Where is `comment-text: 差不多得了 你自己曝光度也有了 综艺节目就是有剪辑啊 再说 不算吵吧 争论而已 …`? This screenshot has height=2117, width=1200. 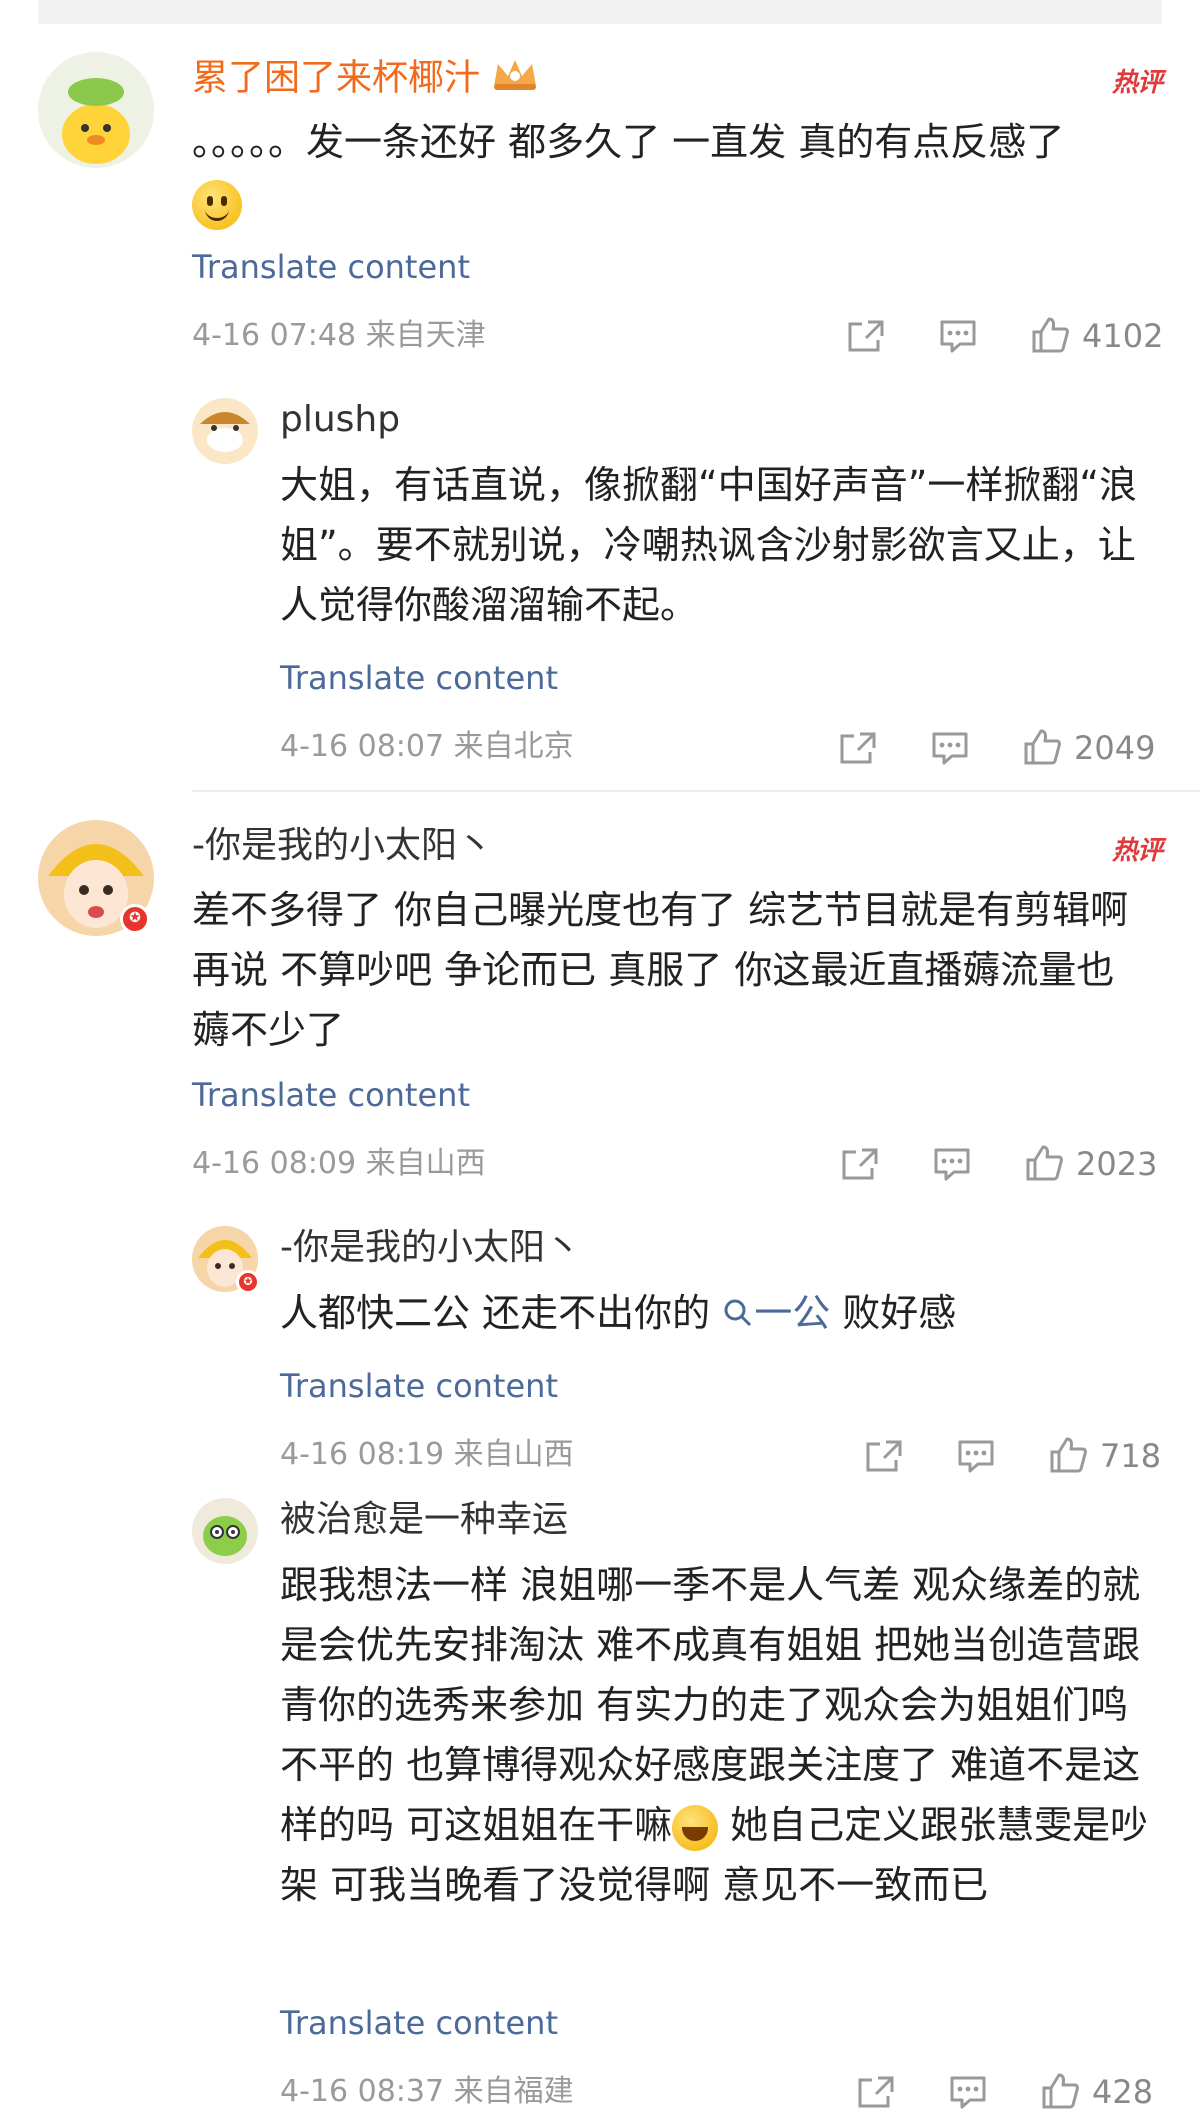
comment-text: 差不多得了 你自己曝光度也有了 综艺节目就是有剪辑啊 再说 不算吵吧 争论而已 … is located at coordinates (660, 970).